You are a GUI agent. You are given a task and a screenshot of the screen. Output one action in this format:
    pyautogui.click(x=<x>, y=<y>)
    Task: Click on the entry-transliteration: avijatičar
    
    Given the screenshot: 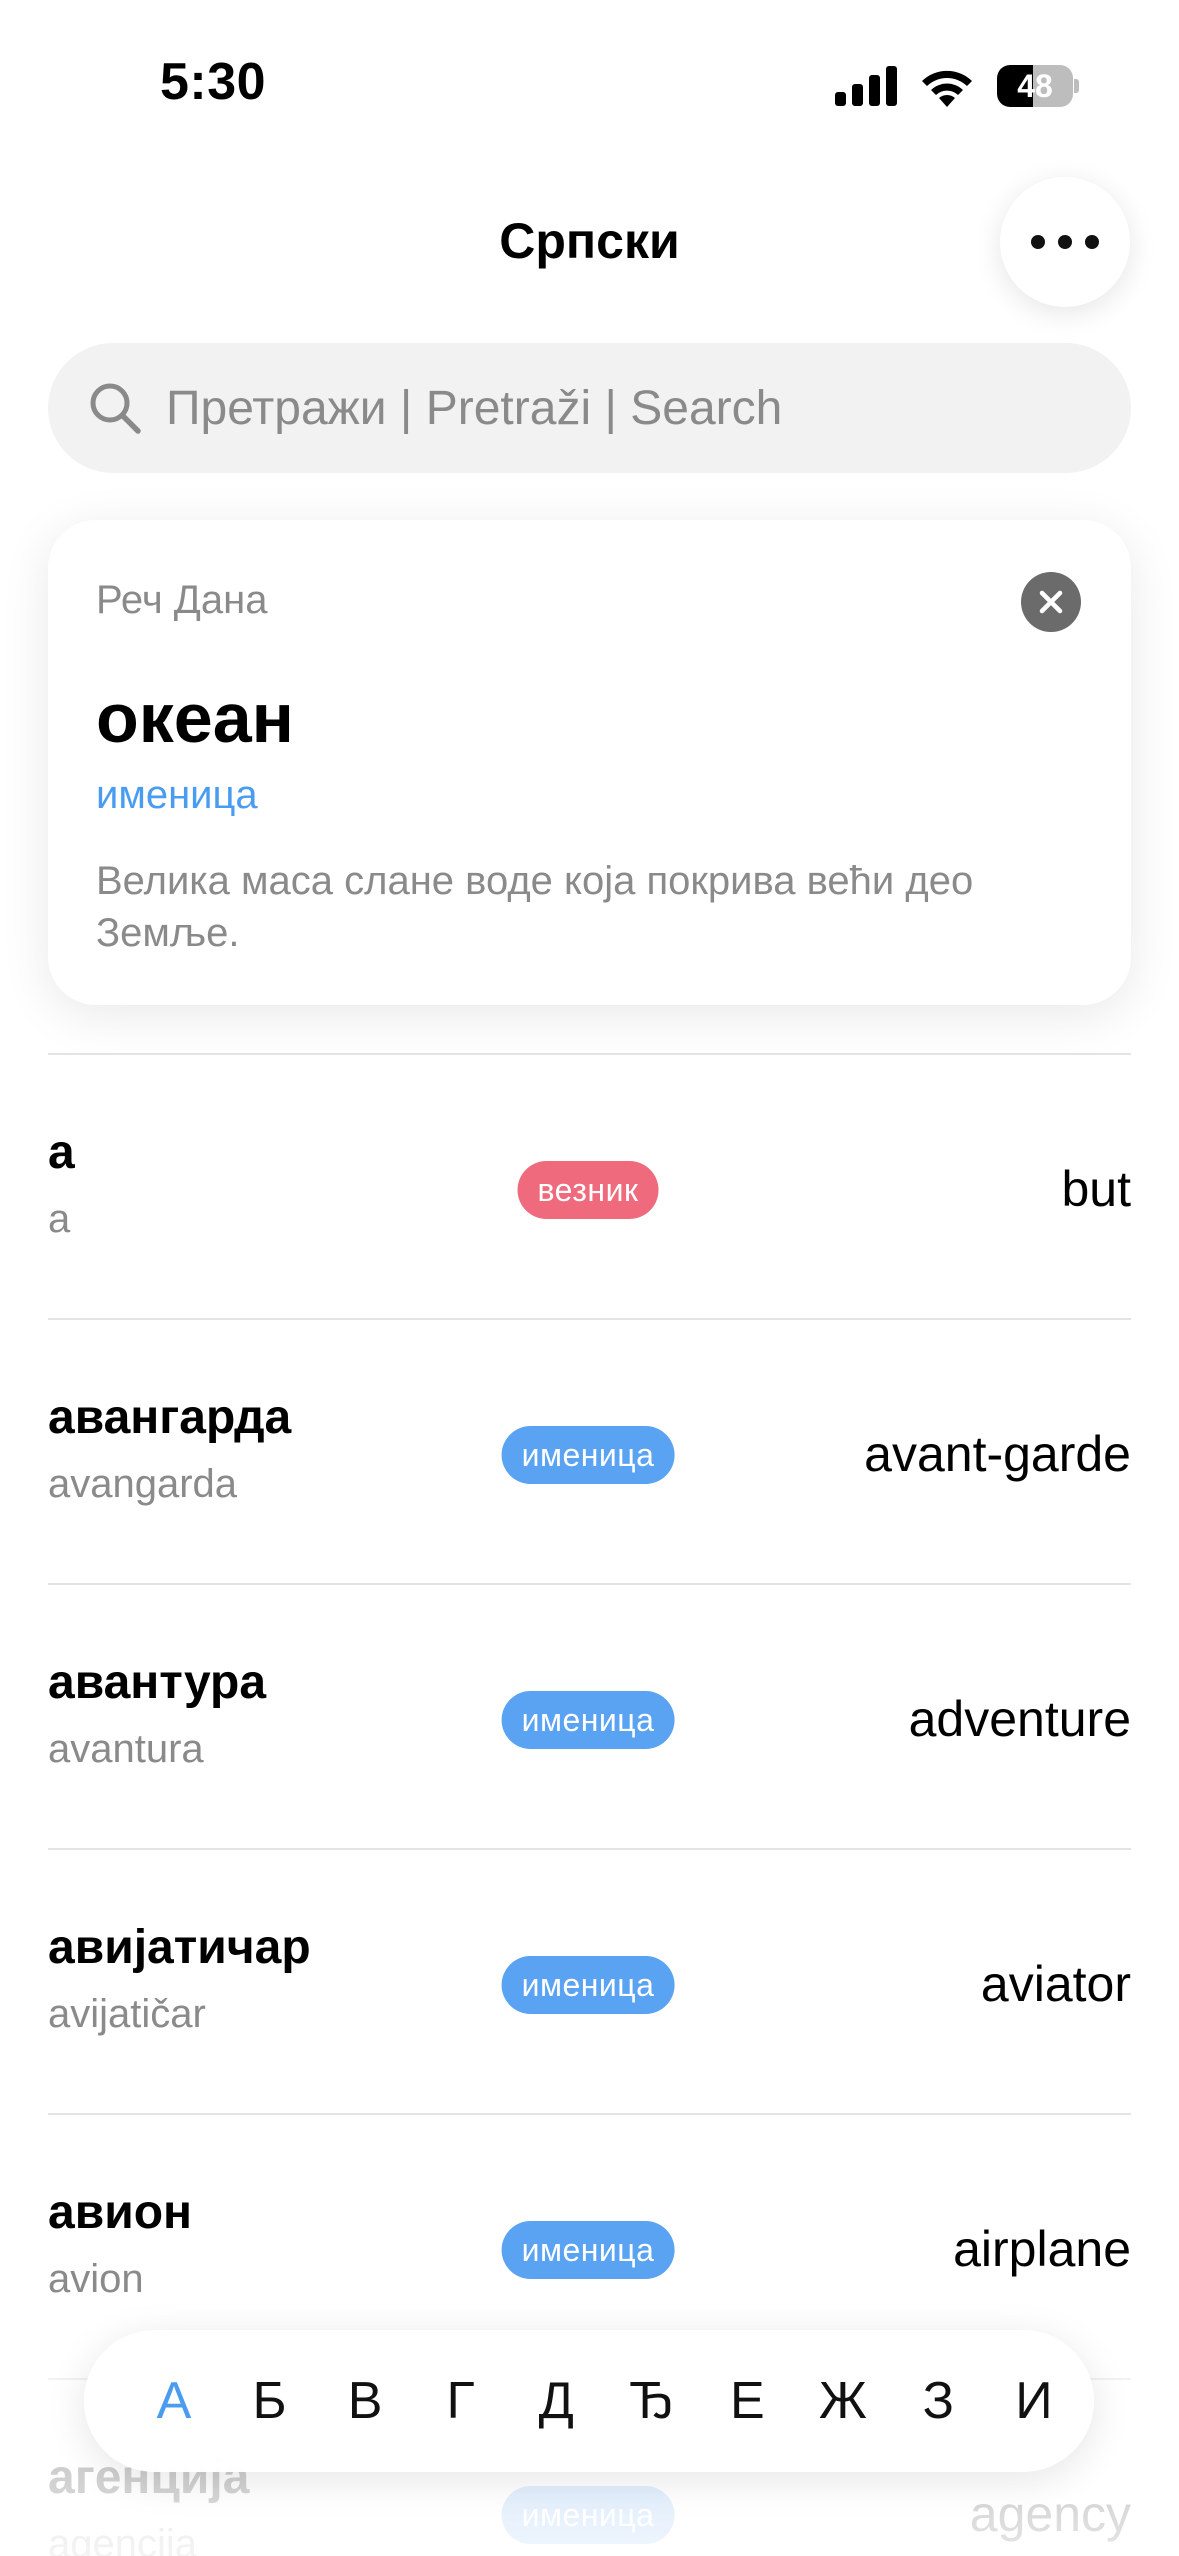 What is the action you would take?
    pyautogui.click(x=127, y=2014)
    